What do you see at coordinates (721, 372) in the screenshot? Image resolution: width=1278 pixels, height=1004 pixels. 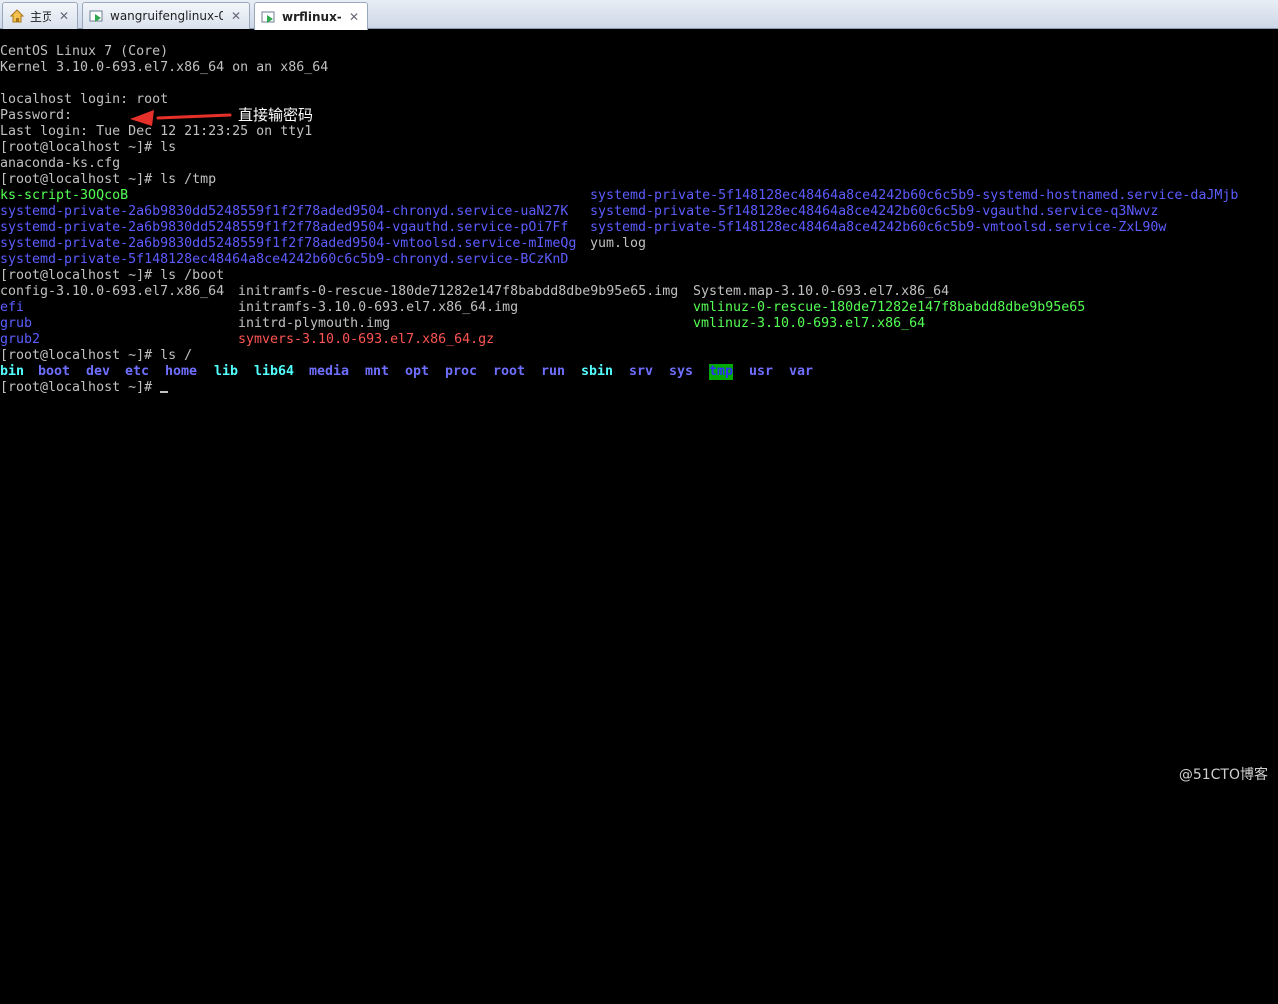 I see `root-entry-sticky: tmp` at bounding box center [721, 372].